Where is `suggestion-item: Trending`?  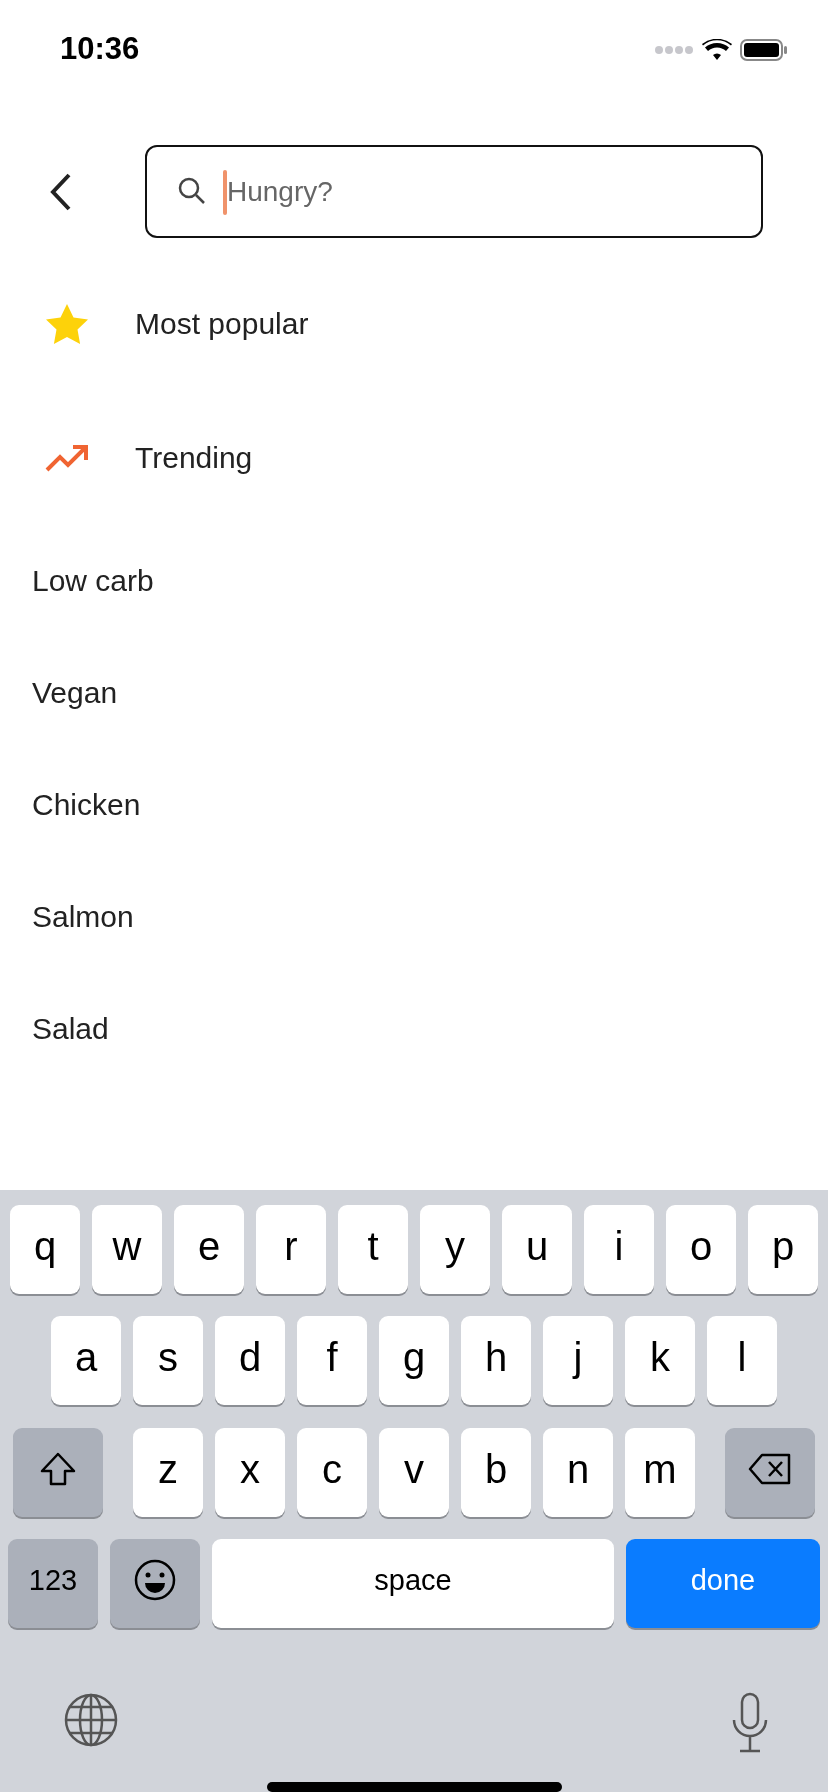
suggestion-item: Trending is located at coordinates (194, 458).